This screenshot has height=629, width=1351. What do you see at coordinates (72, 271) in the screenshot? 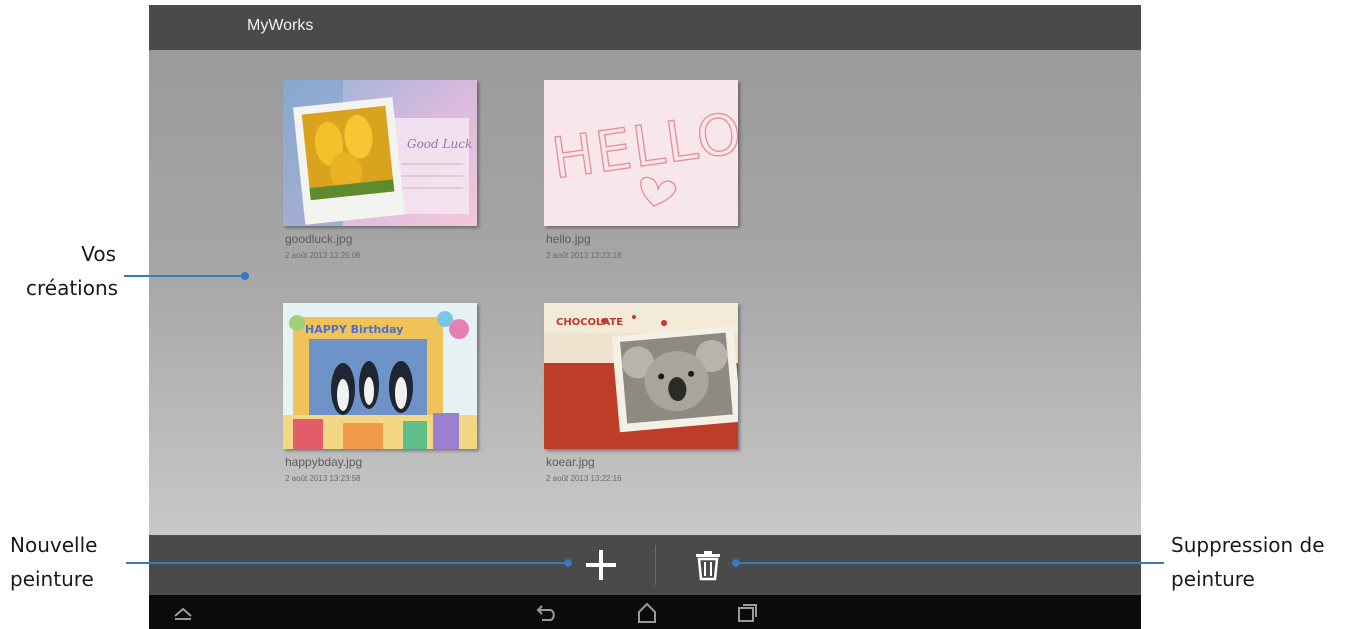
I see `creations-callout: Vos créations` at bounding box center [72, 271].